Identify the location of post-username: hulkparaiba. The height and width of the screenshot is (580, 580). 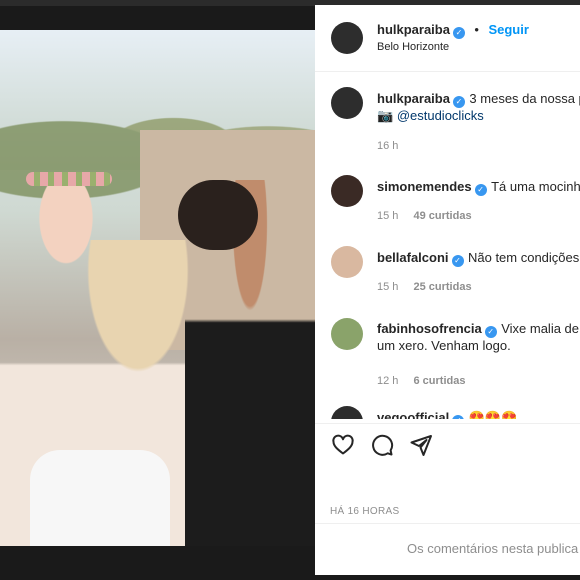
(413, 29).